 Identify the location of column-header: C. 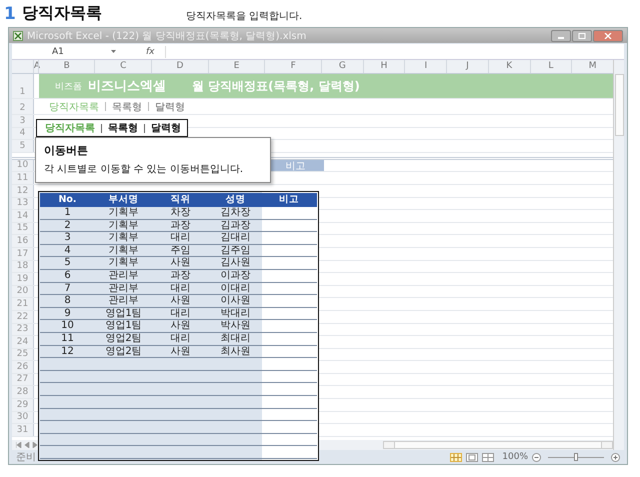
(123, 66).